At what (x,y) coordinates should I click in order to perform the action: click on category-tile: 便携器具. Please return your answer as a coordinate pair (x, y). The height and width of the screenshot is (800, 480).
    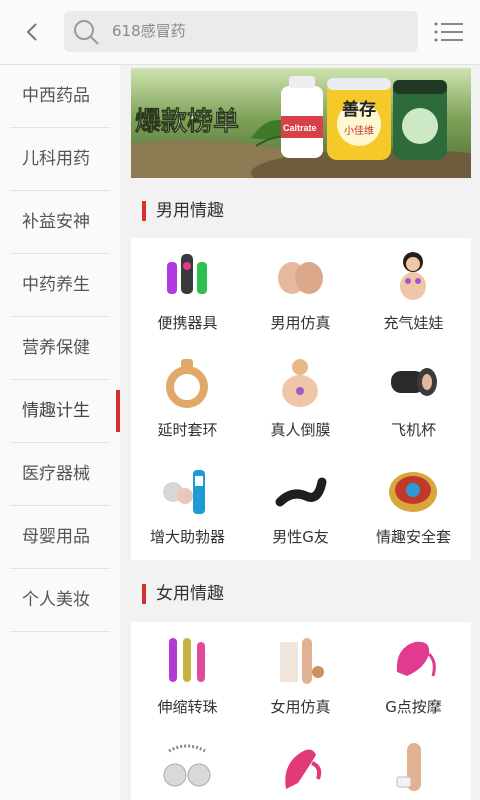
    Looking at the image, I should click on (187, 291).